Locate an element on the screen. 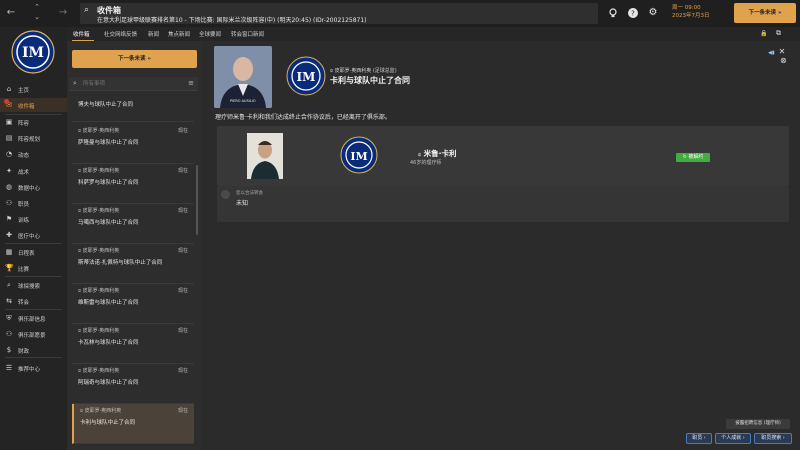  chevron-down-icon: ⌄ is located at coordinates (37, 17).